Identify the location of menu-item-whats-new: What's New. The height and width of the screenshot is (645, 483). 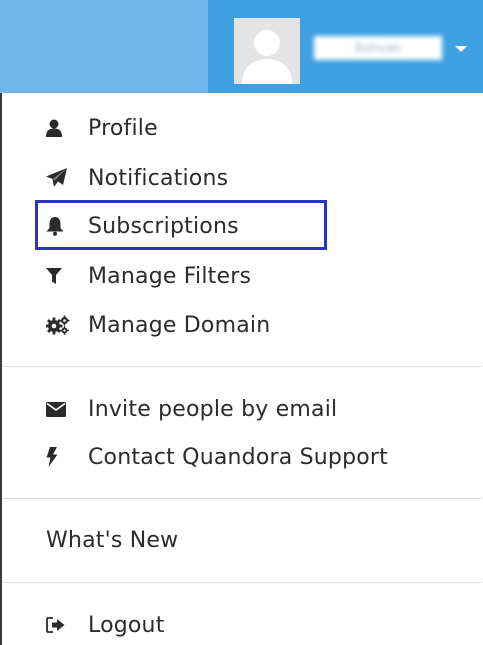
(112, 540).